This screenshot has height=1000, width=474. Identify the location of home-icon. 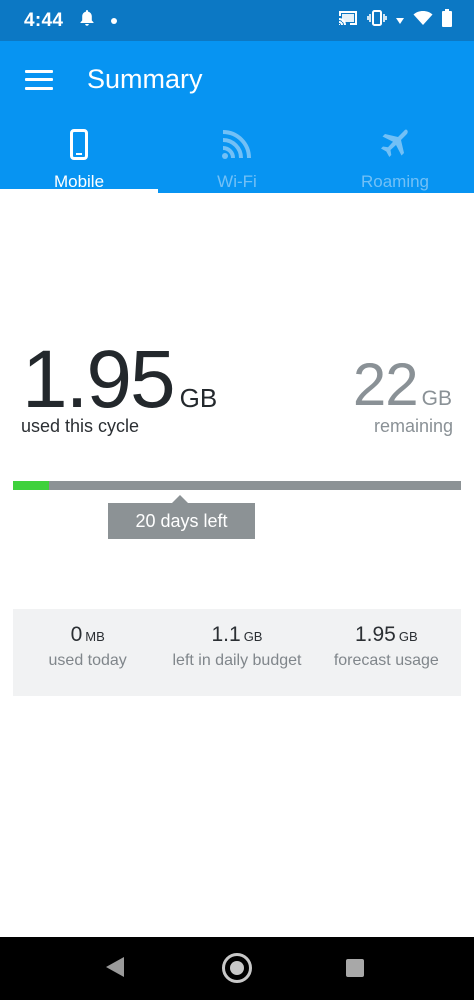
(237, 968).